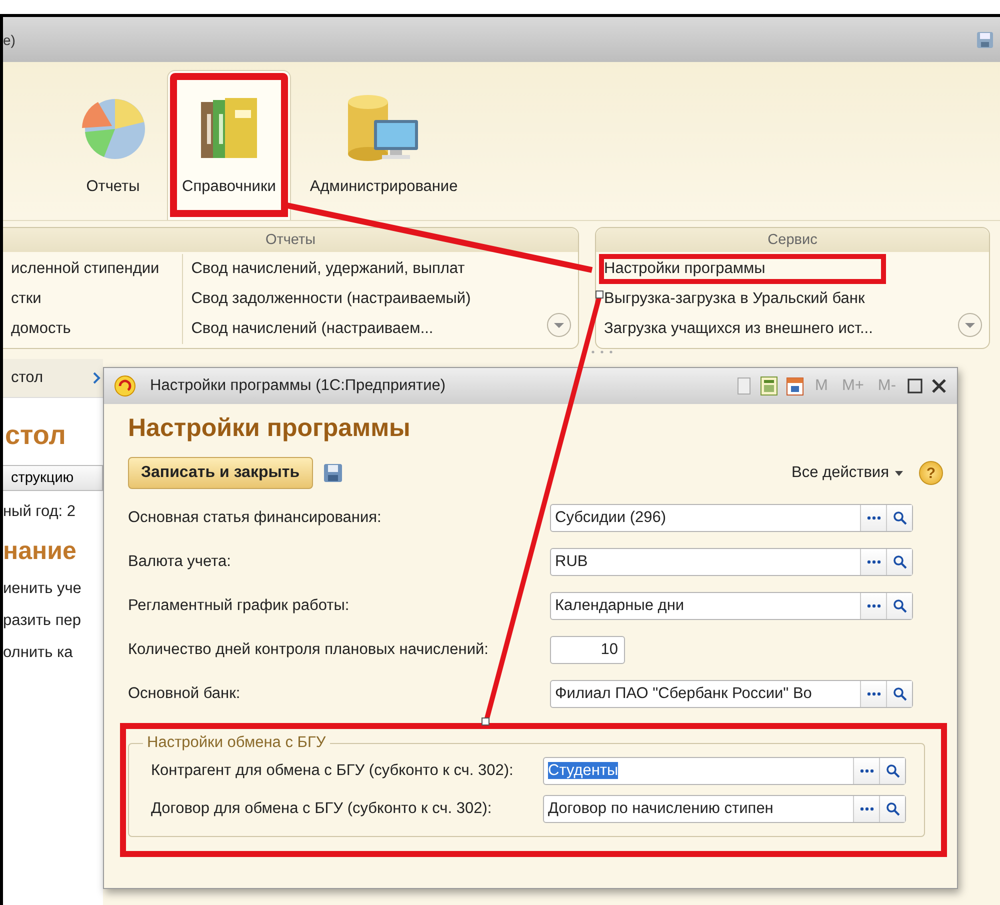 The height and width of the screenshot is (905, 1000). I want to click on instruction-button: струкцию, so click(53, 478).